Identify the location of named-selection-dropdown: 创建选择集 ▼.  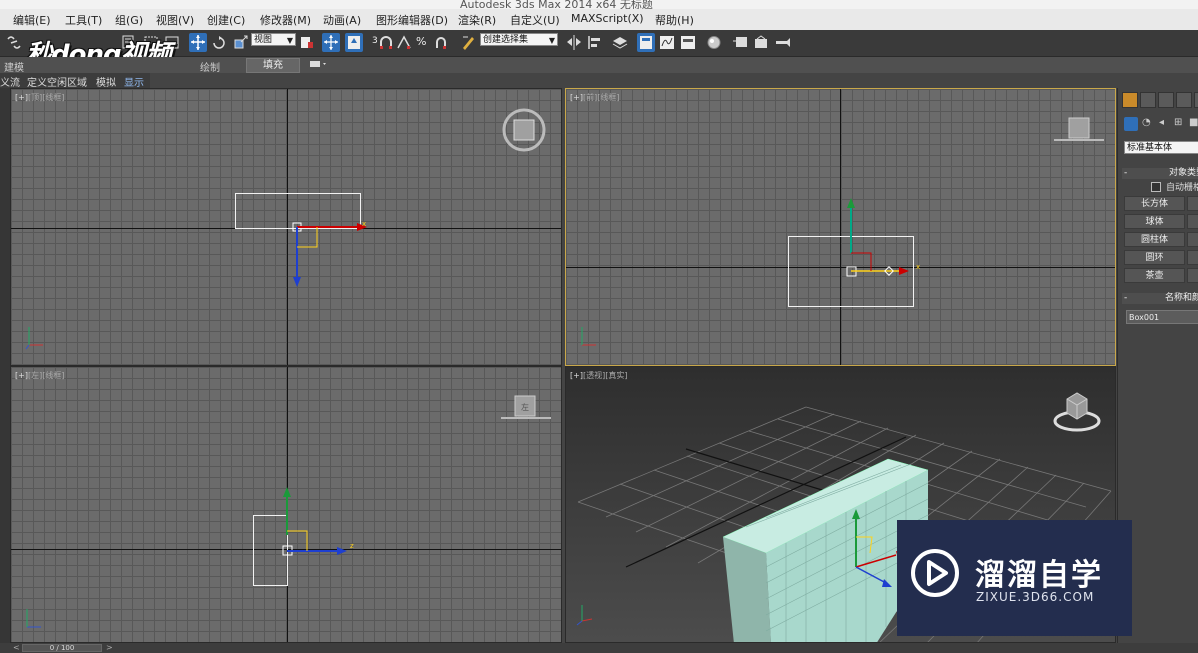
(519, 39).